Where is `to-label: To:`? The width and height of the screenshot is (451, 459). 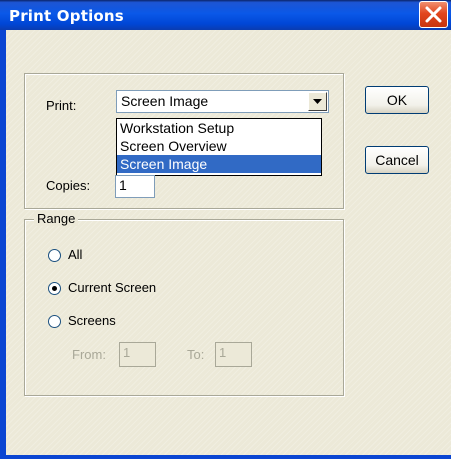 to-label: To: is located at coordinates (196, 354).